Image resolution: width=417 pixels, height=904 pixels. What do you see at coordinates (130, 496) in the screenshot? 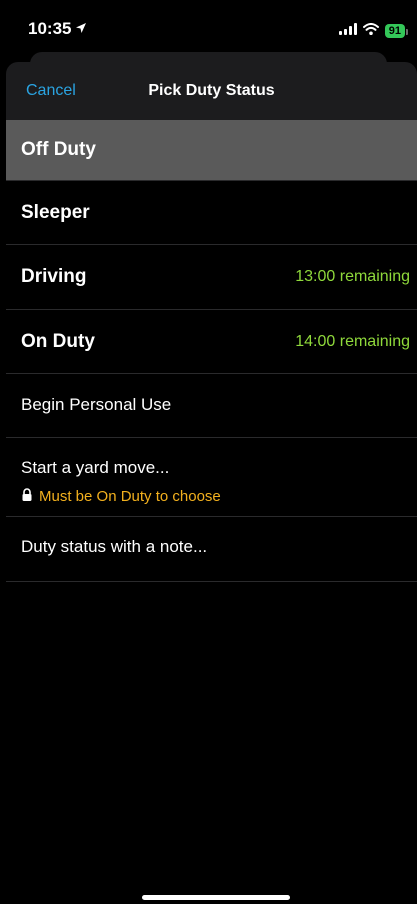
I see `disabled-note-text: Must be On Duty to choose` at bounding box center [130, 496].